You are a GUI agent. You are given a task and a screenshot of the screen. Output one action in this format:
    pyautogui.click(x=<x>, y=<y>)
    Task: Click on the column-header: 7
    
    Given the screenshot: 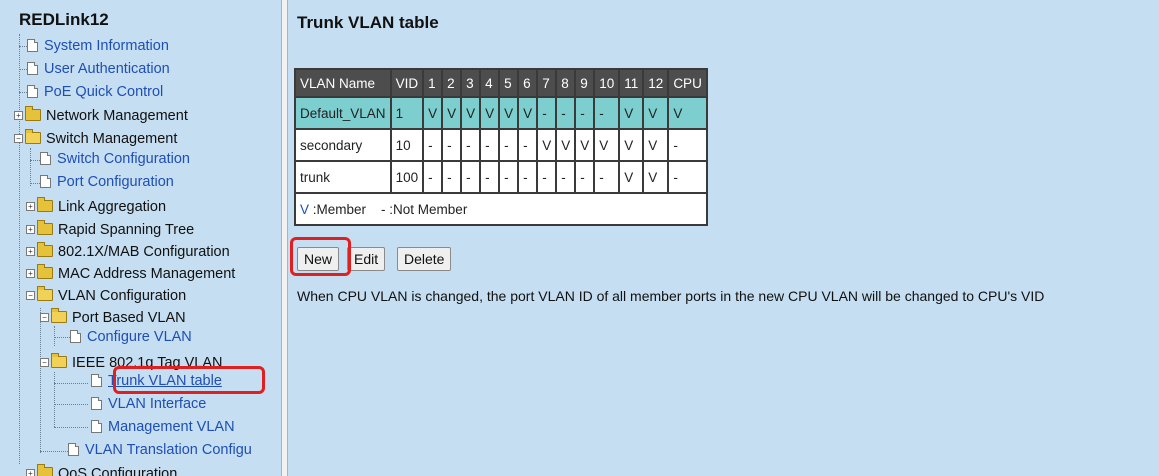 What is the action you would take?
    pyautogui.click(x=547, y=83)
    